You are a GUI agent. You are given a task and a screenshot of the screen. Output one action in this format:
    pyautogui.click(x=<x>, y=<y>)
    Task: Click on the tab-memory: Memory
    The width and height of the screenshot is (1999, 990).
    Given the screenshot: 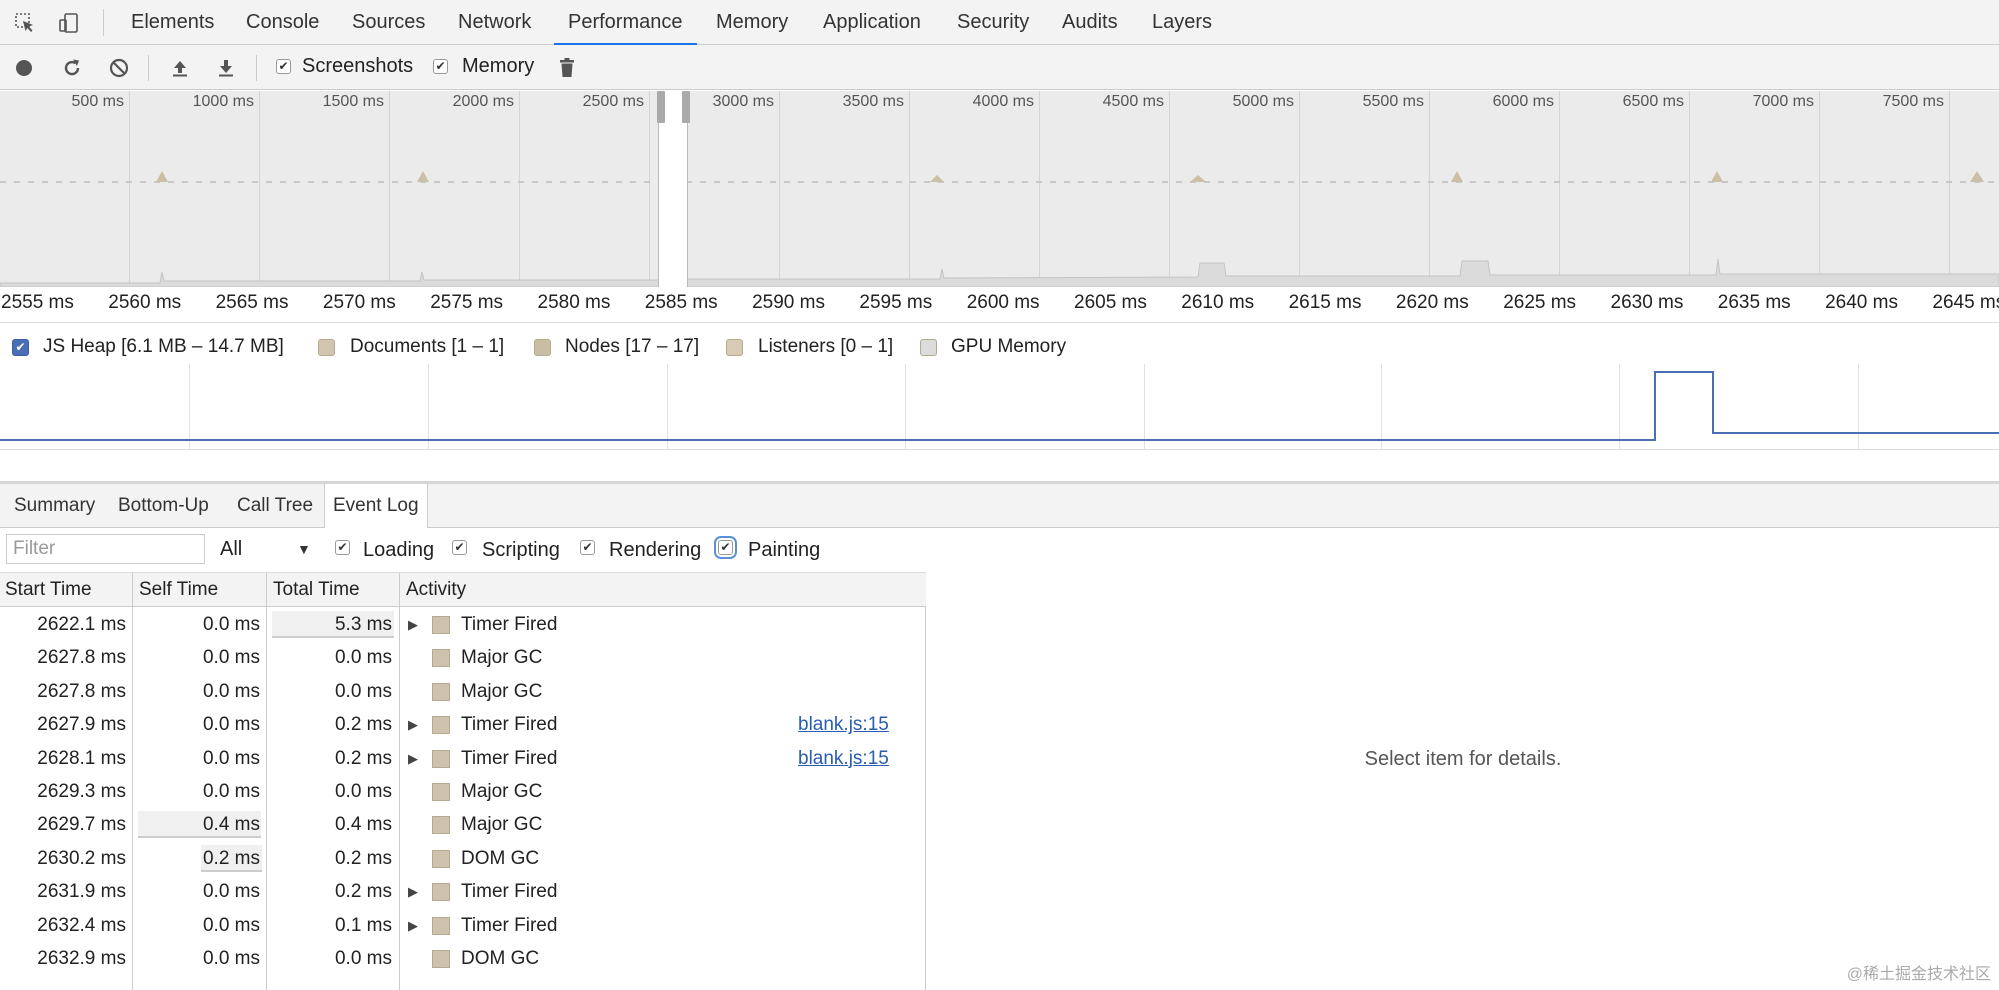 What is the action you would take?
    pyautogui.click(x=752, y=22)
    